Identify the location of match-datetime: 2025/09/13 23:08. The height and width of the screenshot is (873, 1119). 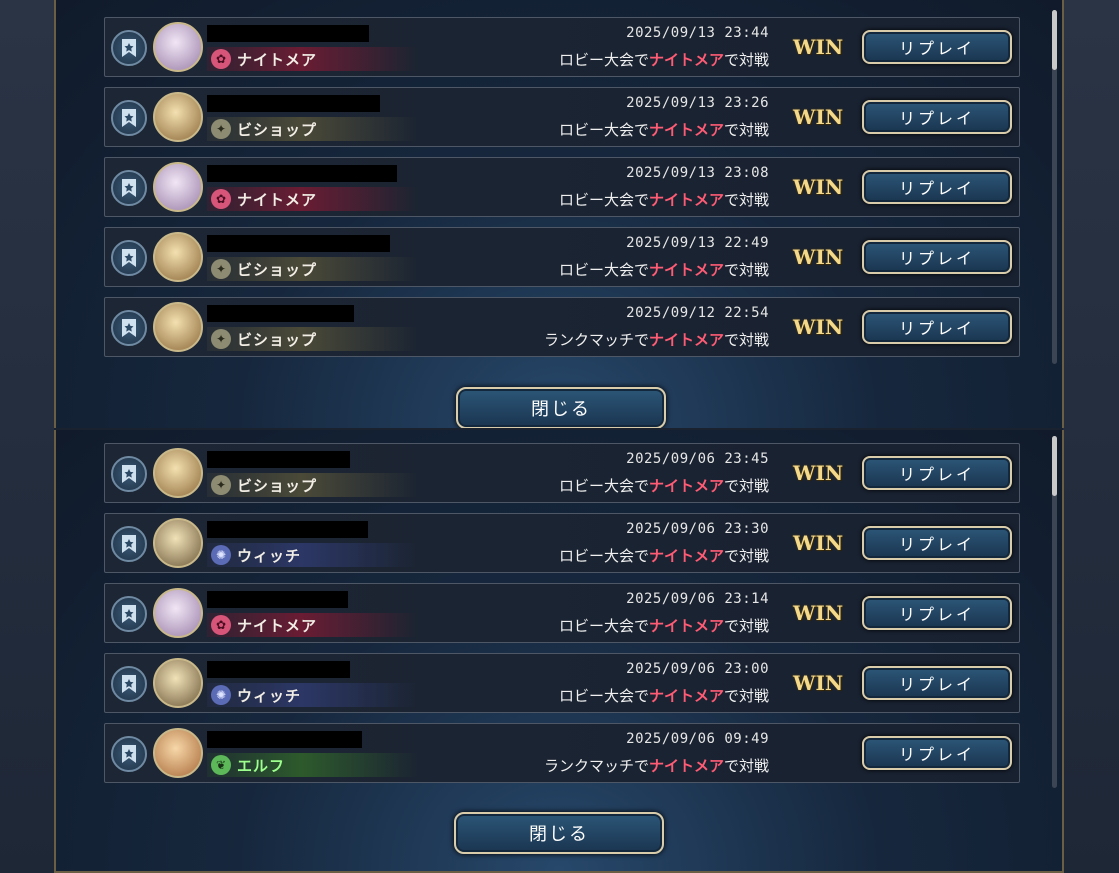
(697, 173).